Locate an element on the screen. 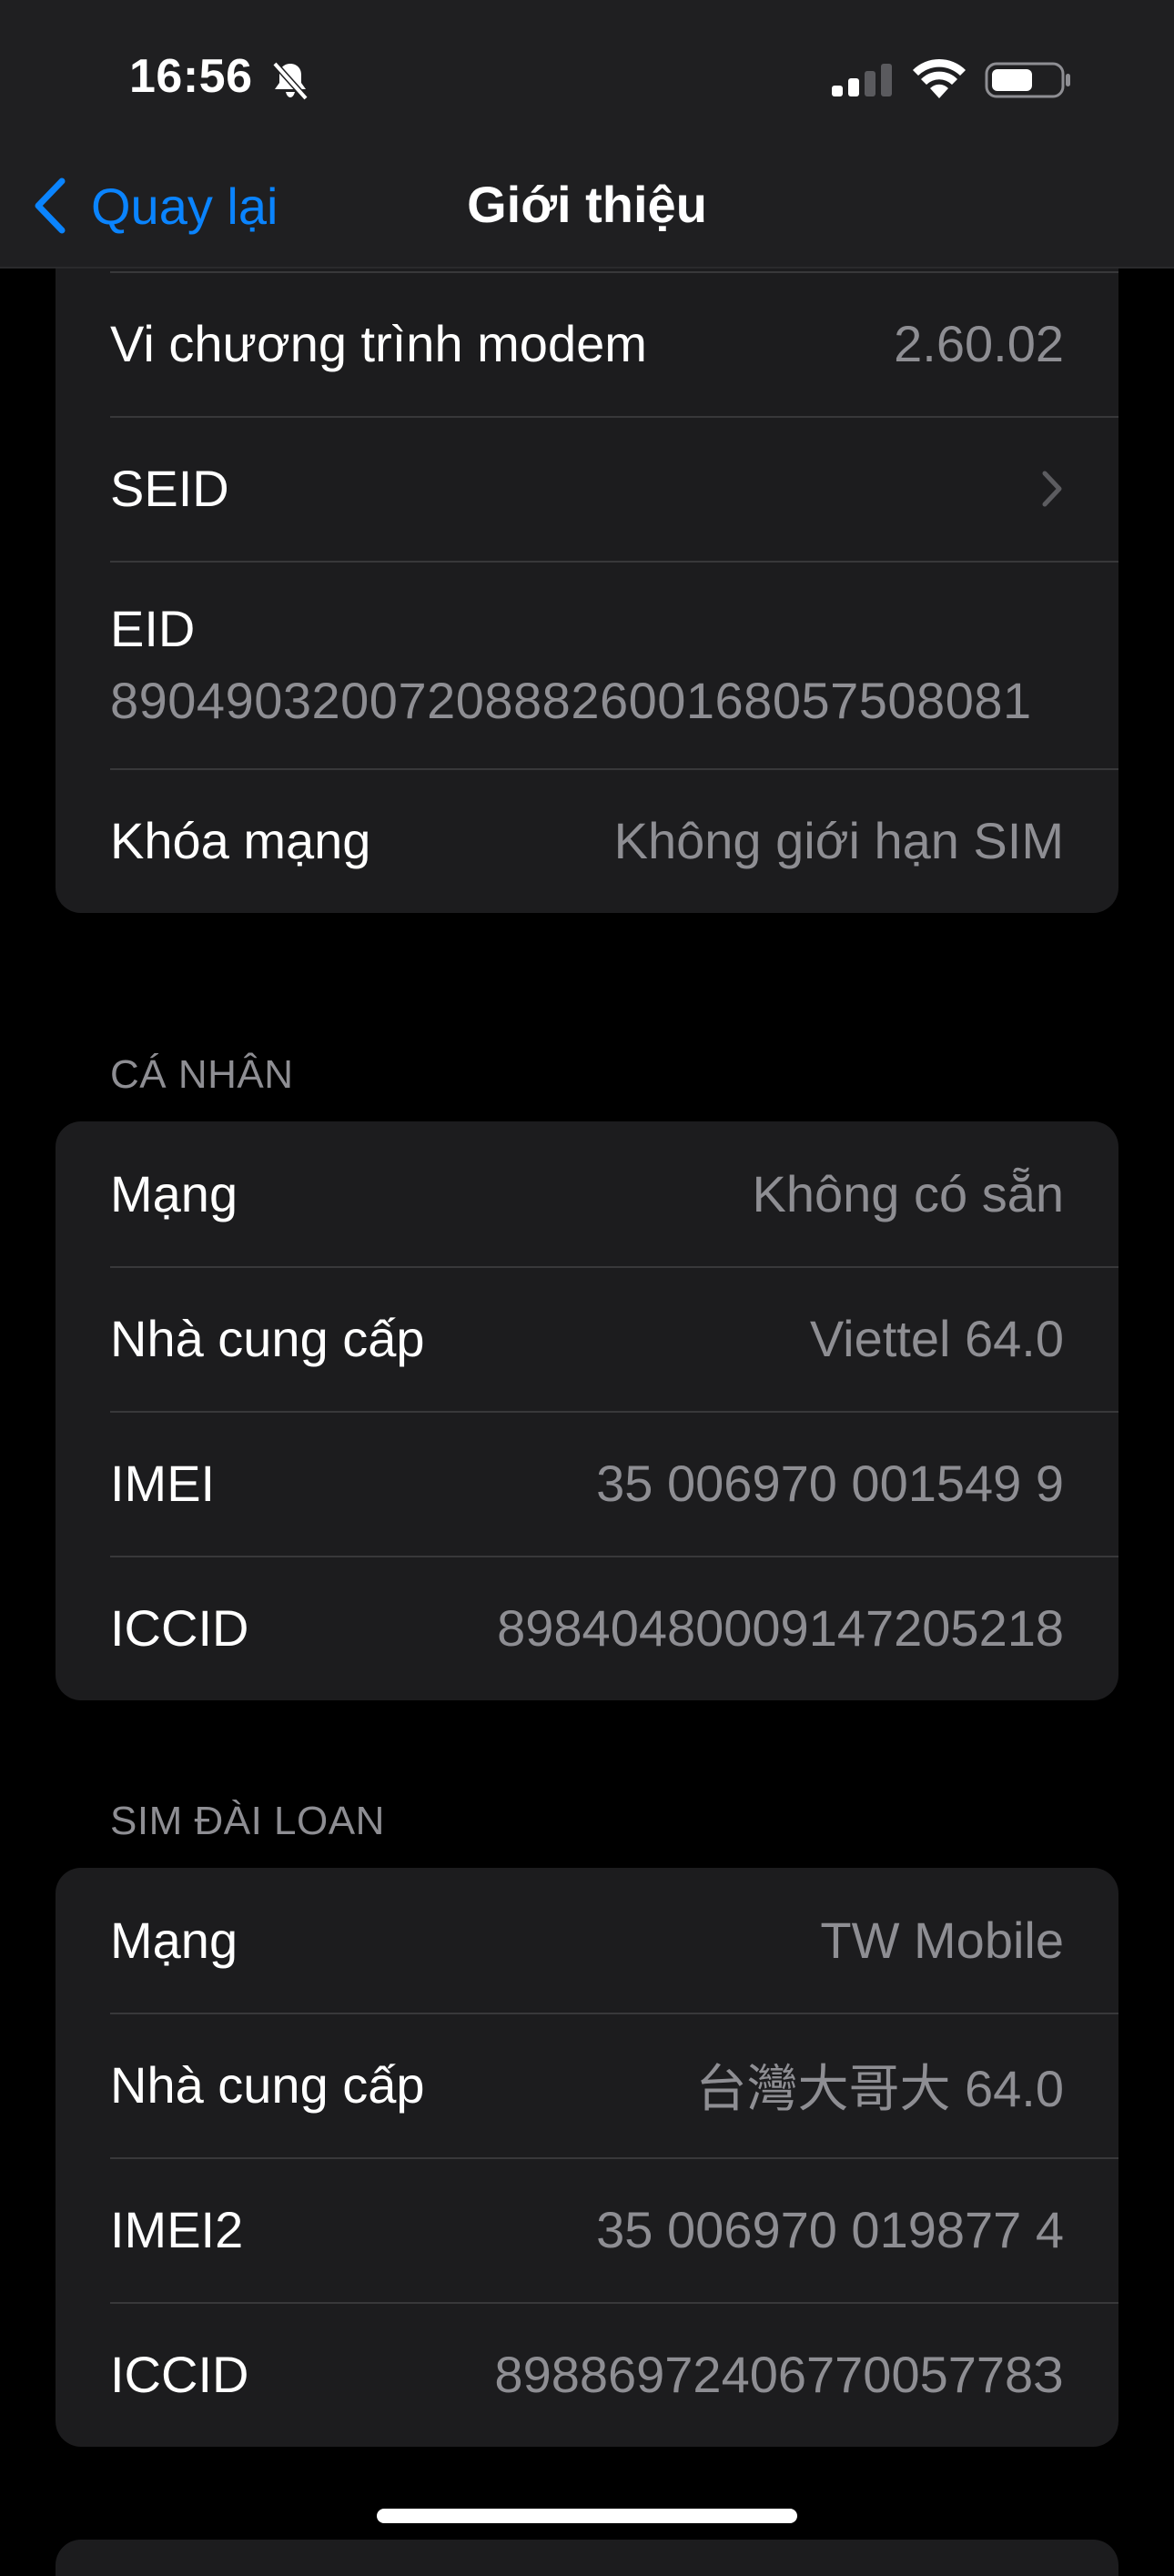 The height and width of the screenshot is (2576, 1174). carrier-row: Nhà cung cấp Viettel 64.0 is located at coordinates (587, 1338).